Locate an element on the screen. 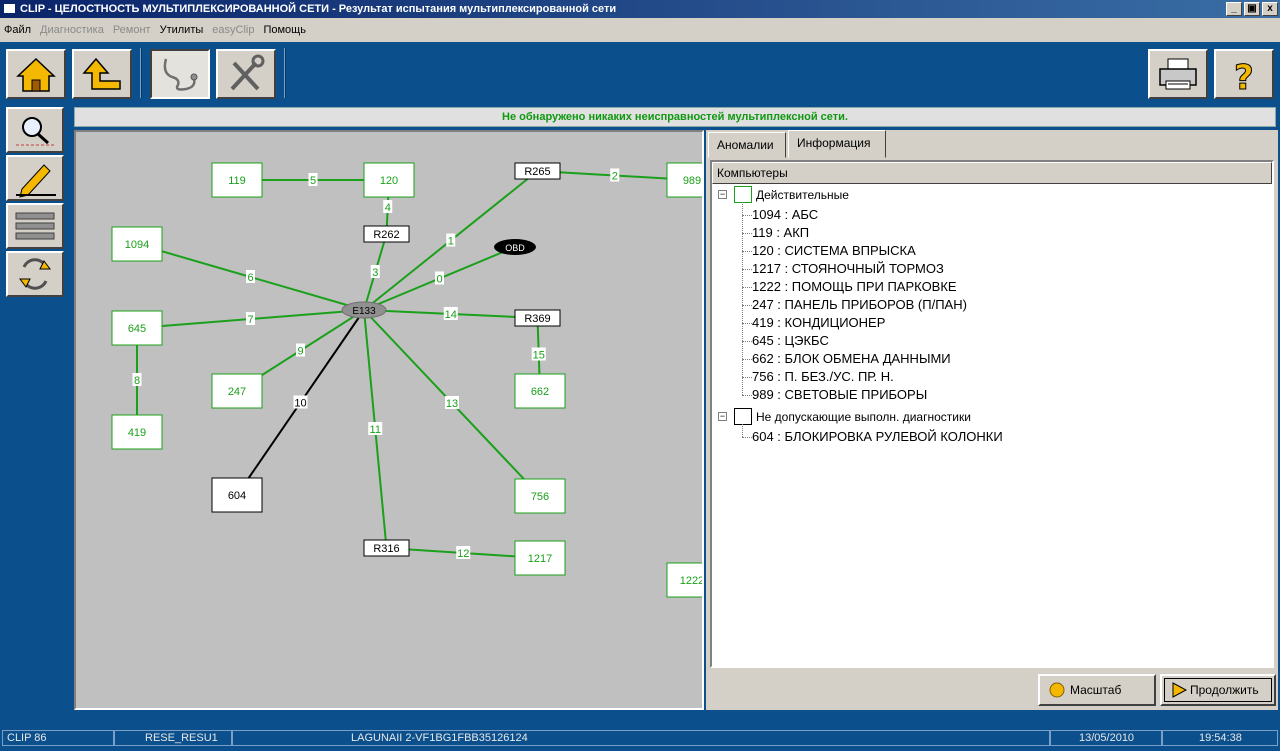 The image size is (1280, 751). obd-connector: OBD is located at coordinates (515, 247).